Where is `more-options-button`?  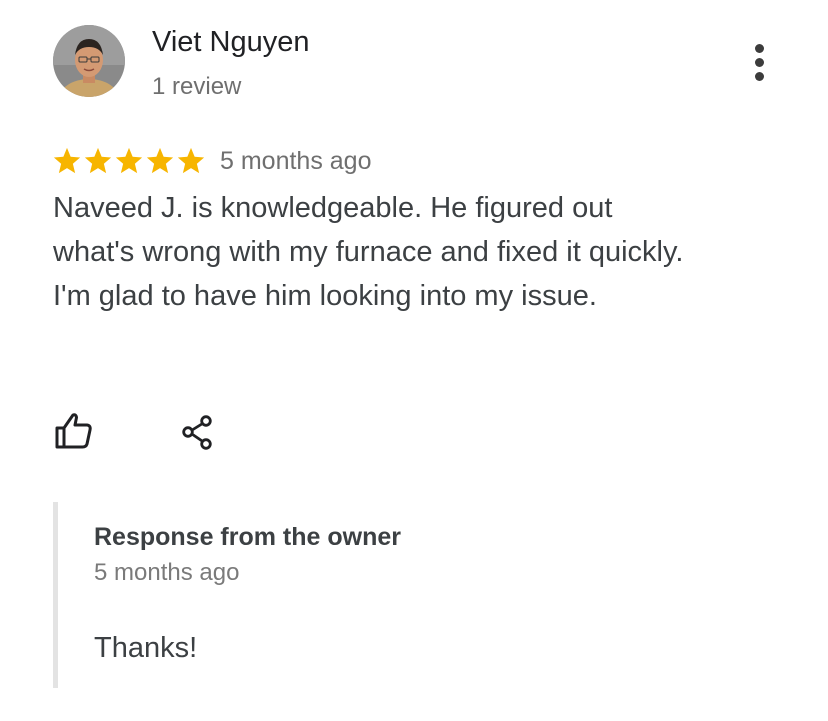 more-options-button is located at coordinates (759, 62).